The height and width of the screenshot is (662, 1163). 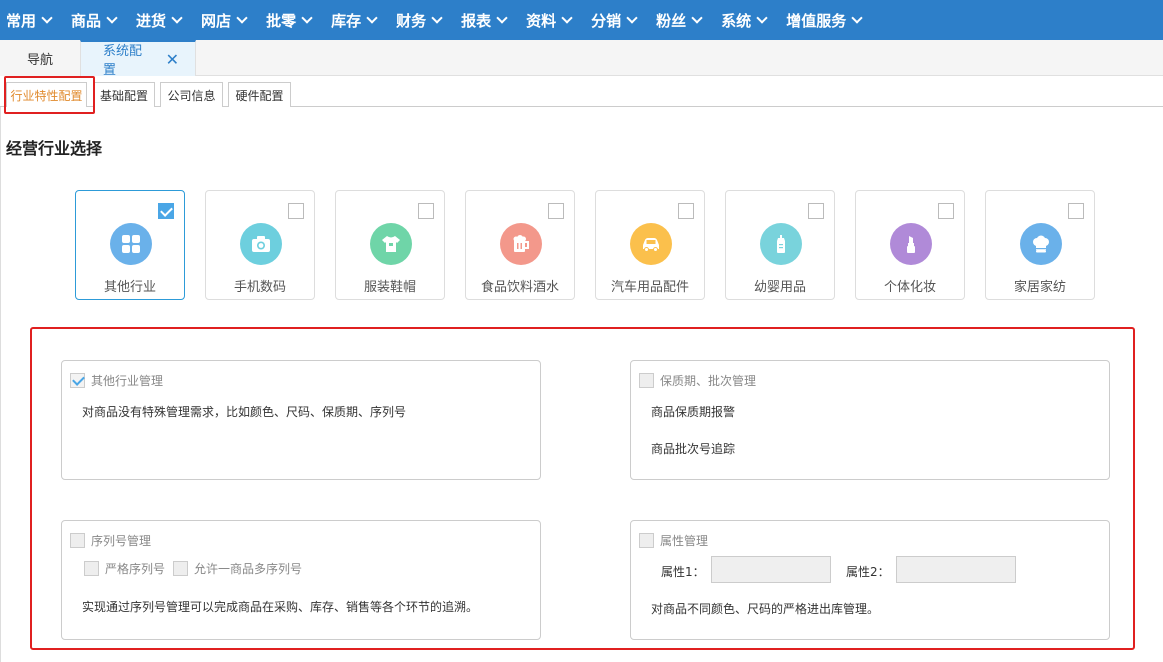 I want to click on config-subtab-bar: 行业特性配置 基础配置 公司信息 硬件配置, so click(x=581, y=94).